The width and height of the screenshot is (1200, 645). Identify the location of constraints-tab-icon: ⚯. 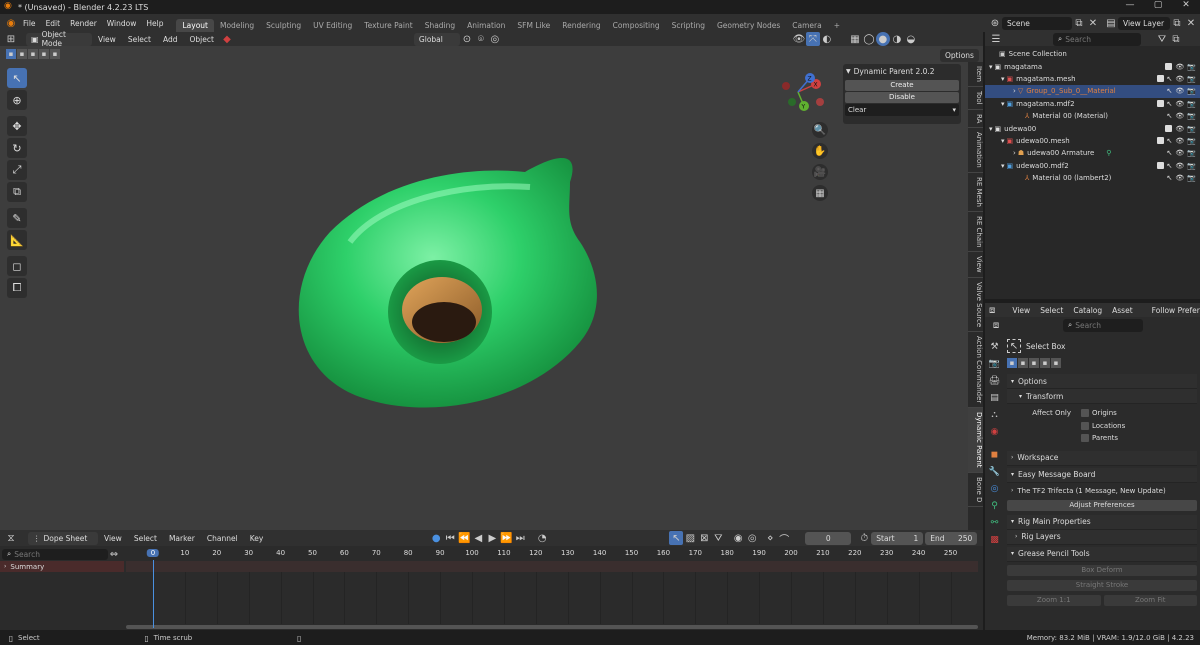
(994, 522).